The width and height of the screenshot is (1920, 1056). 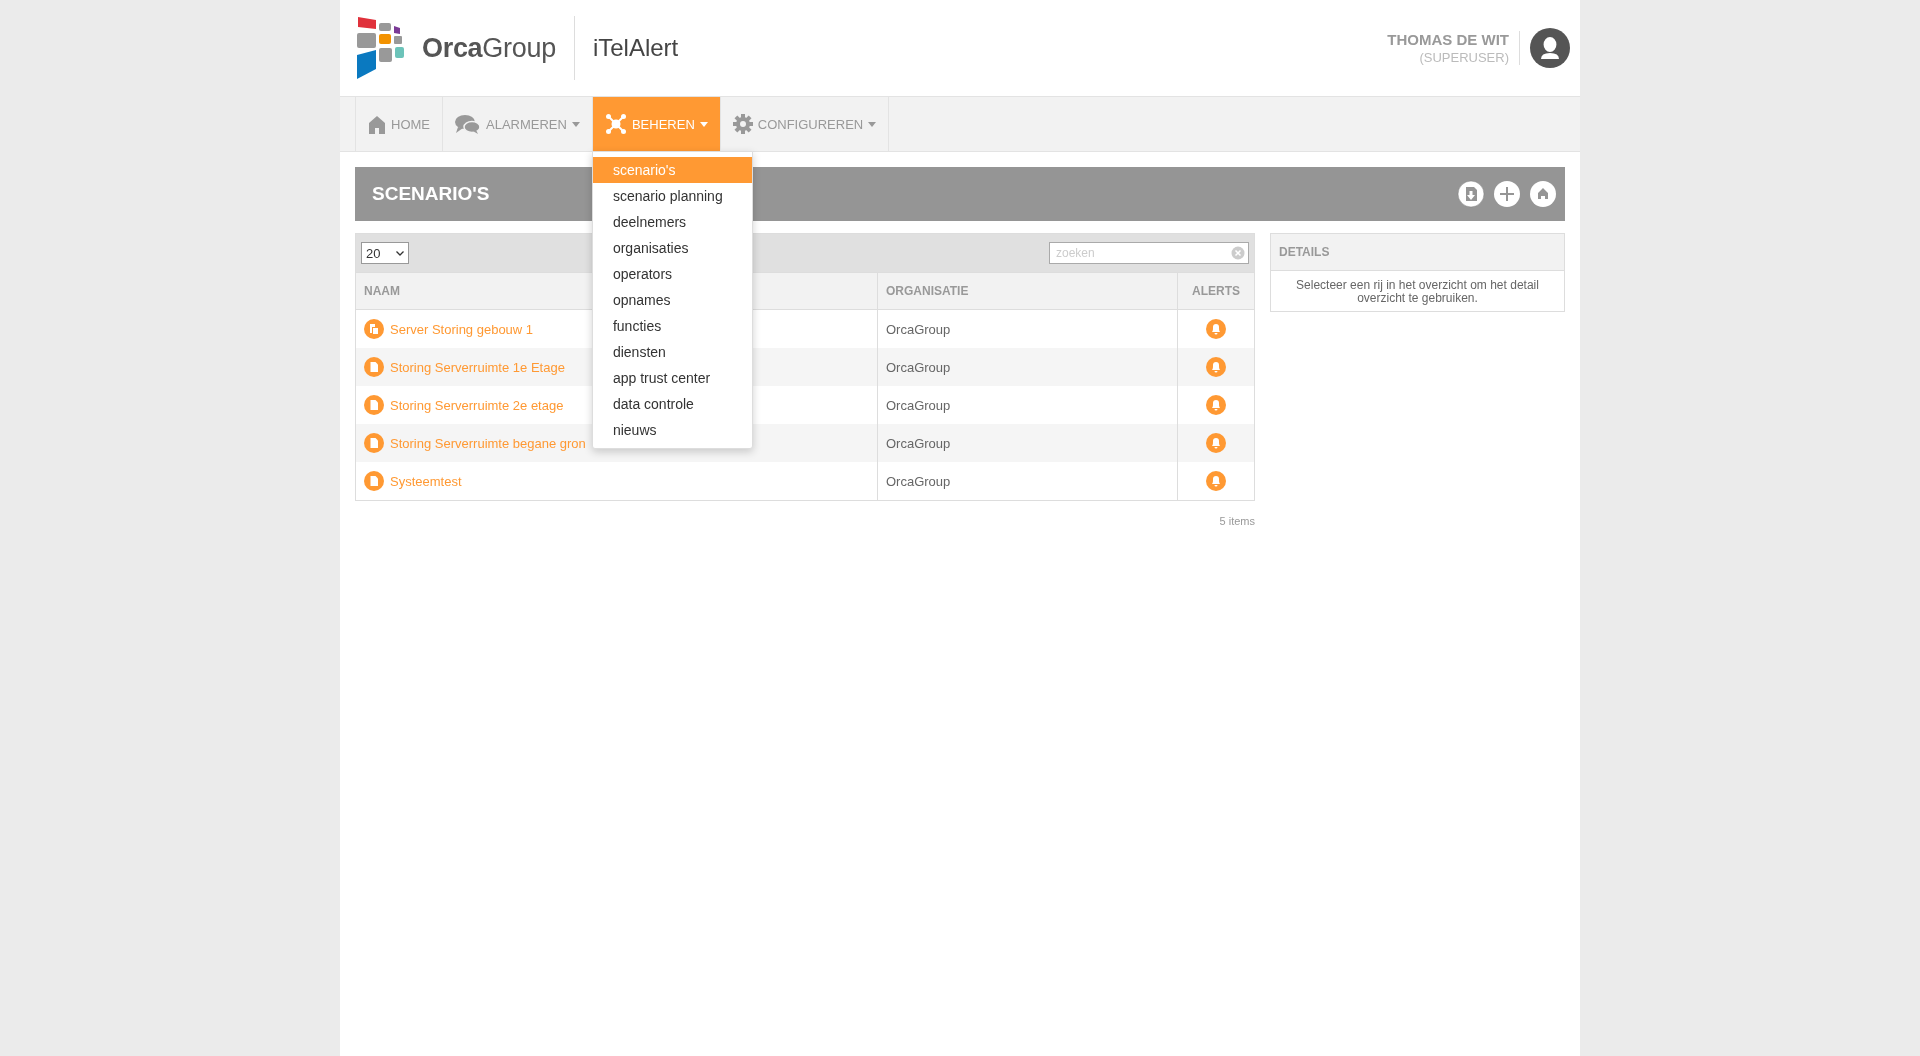 I want to click on details-title: DETAILS, so click(x=1304, y=252).